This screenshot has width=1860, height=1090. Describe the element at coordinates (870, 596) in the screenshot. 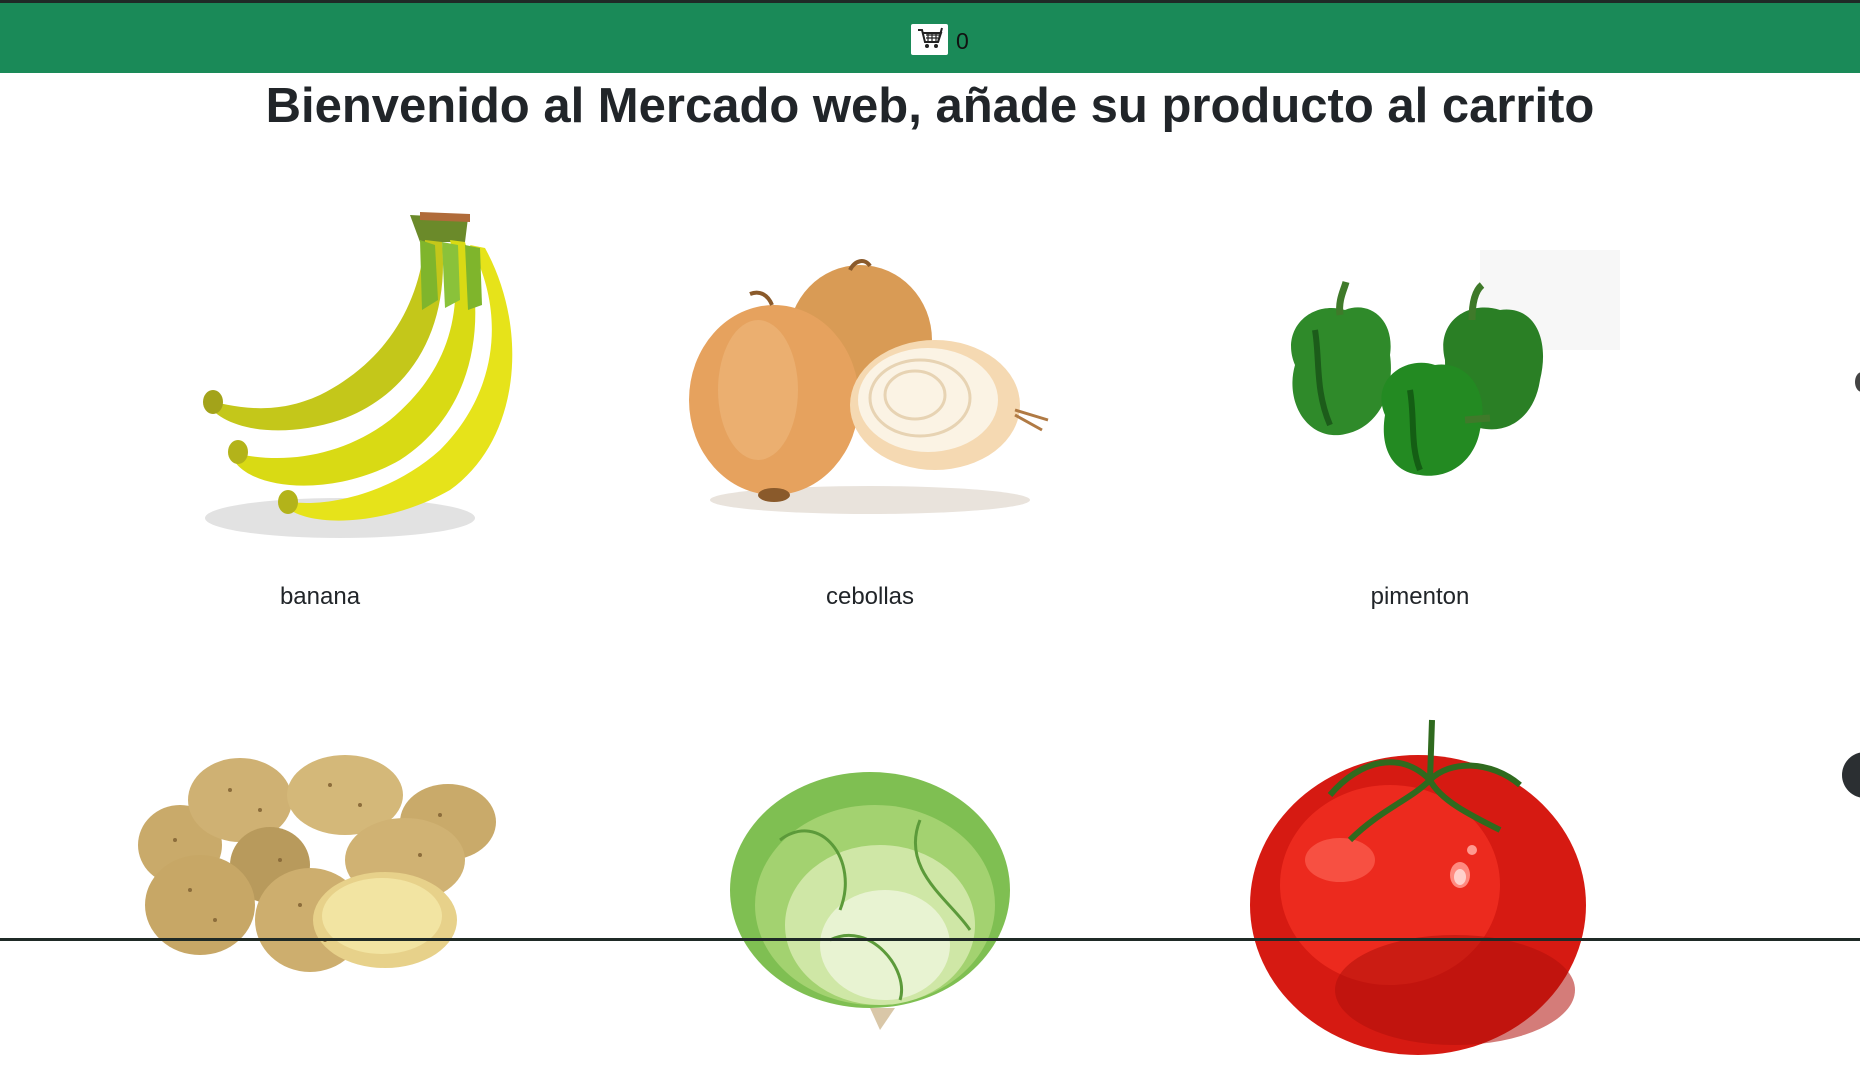

I see `product-name: cebollas` at that location.